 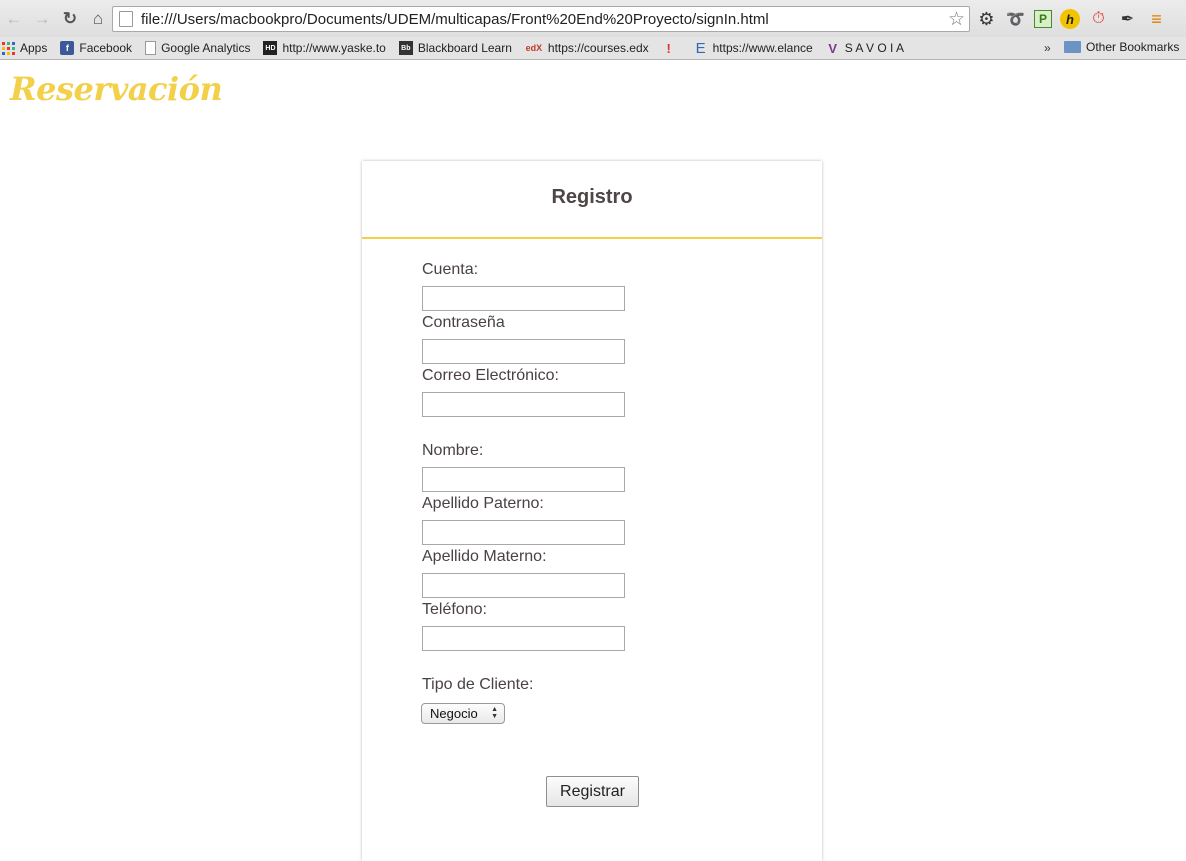 What do you see at coordinates (483, 503) in the screenshot?
I see `apellido-paterno-label: Apellido Paterno:` at bounding box center [483, 503].